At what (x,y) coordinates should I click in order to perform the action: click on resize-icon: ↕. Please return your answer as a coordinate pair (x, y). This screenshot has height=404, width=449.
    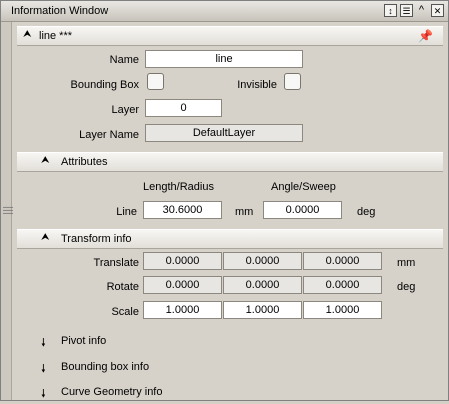
    Looking at the image, I should click on (390, 10).